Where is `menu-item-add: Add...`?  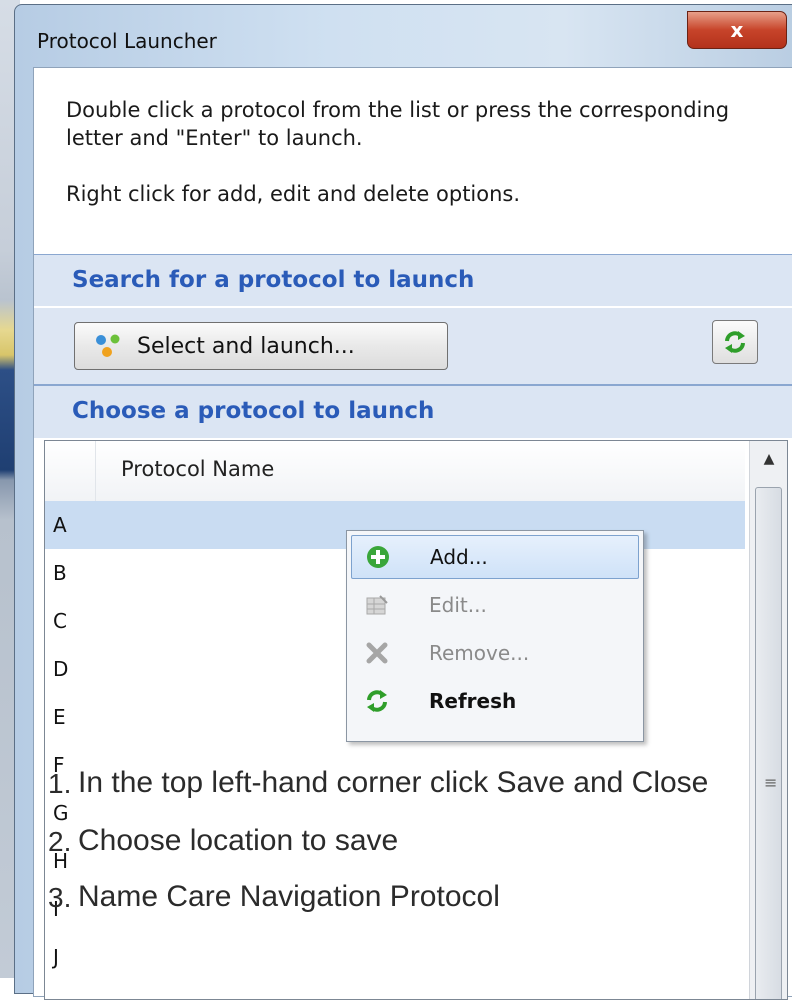 menu-item-add: Add... is located at coordinates (495, 557).